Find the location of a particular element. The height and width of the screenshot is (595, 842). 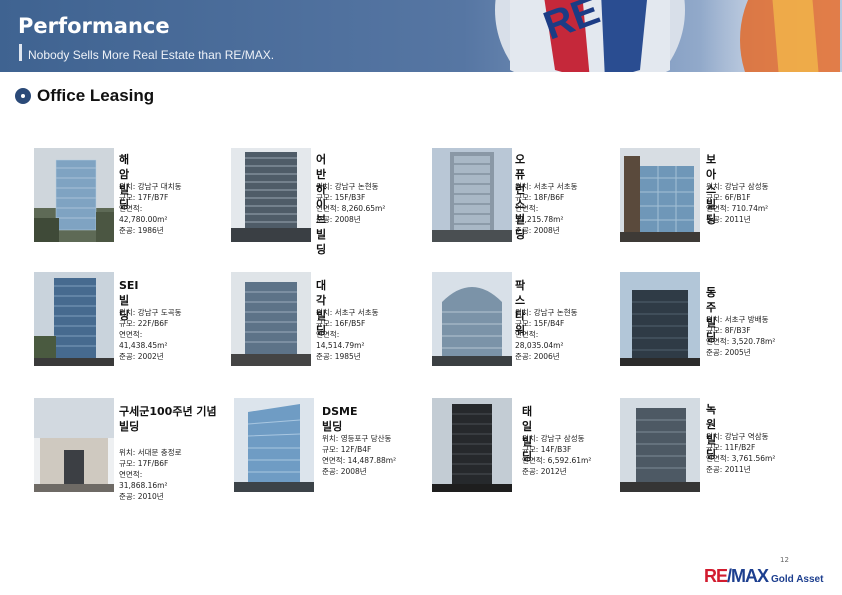

building-area-label: 연면적: 8,260.65m² is located at coordinates (351, 208).